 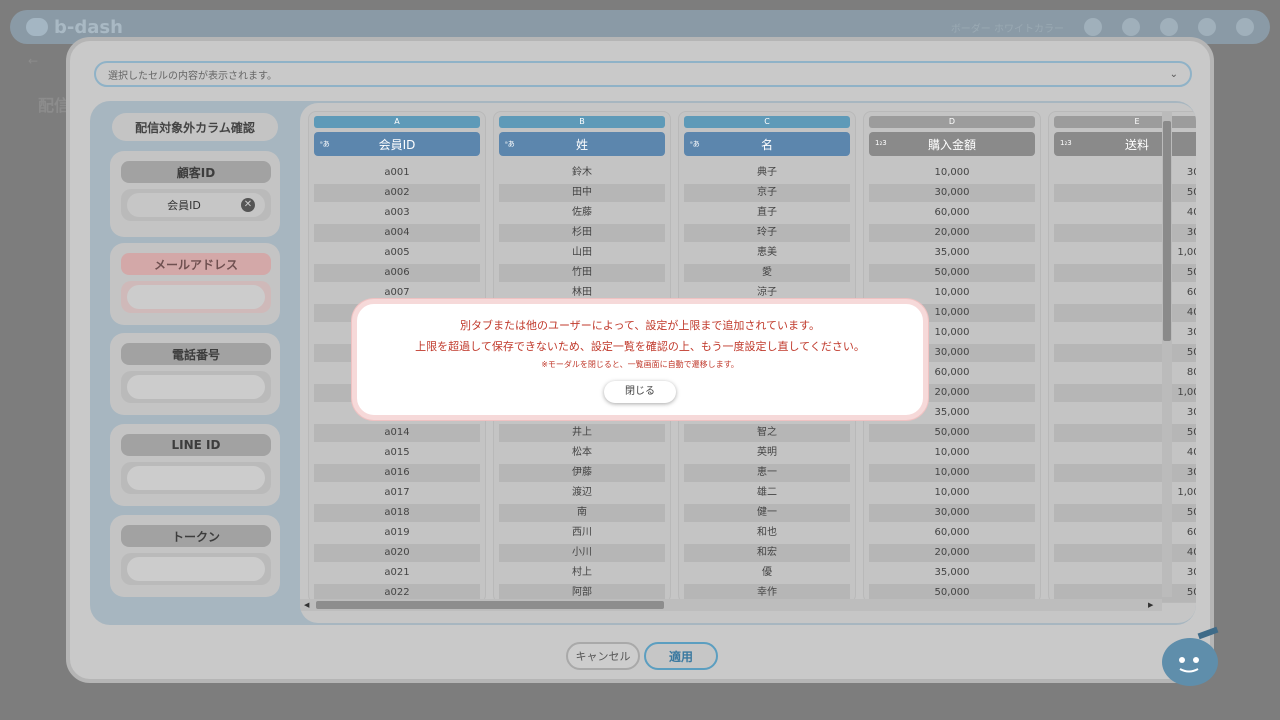 What do you see at coordinates (582, 273) in the screenshot?
I see `grid-cell: 竹田` at bounding box center [582, 273].